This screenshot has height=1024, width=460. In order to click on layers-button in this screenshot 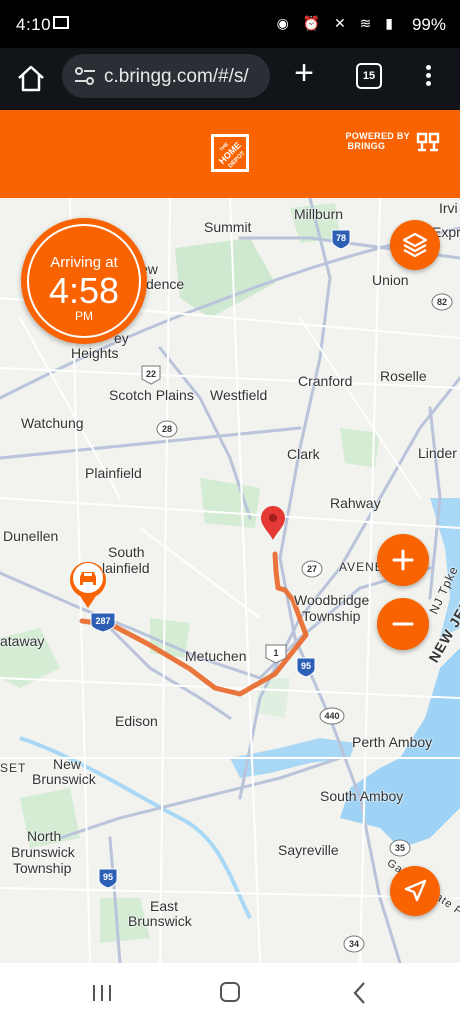, I will do `click(415, 245)`.